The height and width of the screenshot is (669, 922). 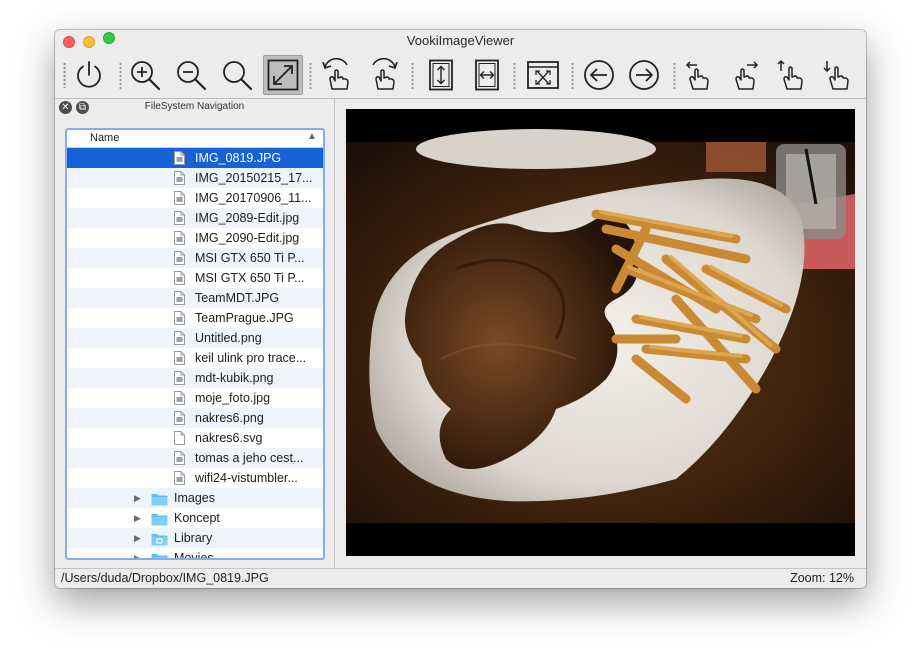 What do you see at coordinates (179, 438) in the screenshot?
I see `document-file-icon` at bounding box center [179, 438].